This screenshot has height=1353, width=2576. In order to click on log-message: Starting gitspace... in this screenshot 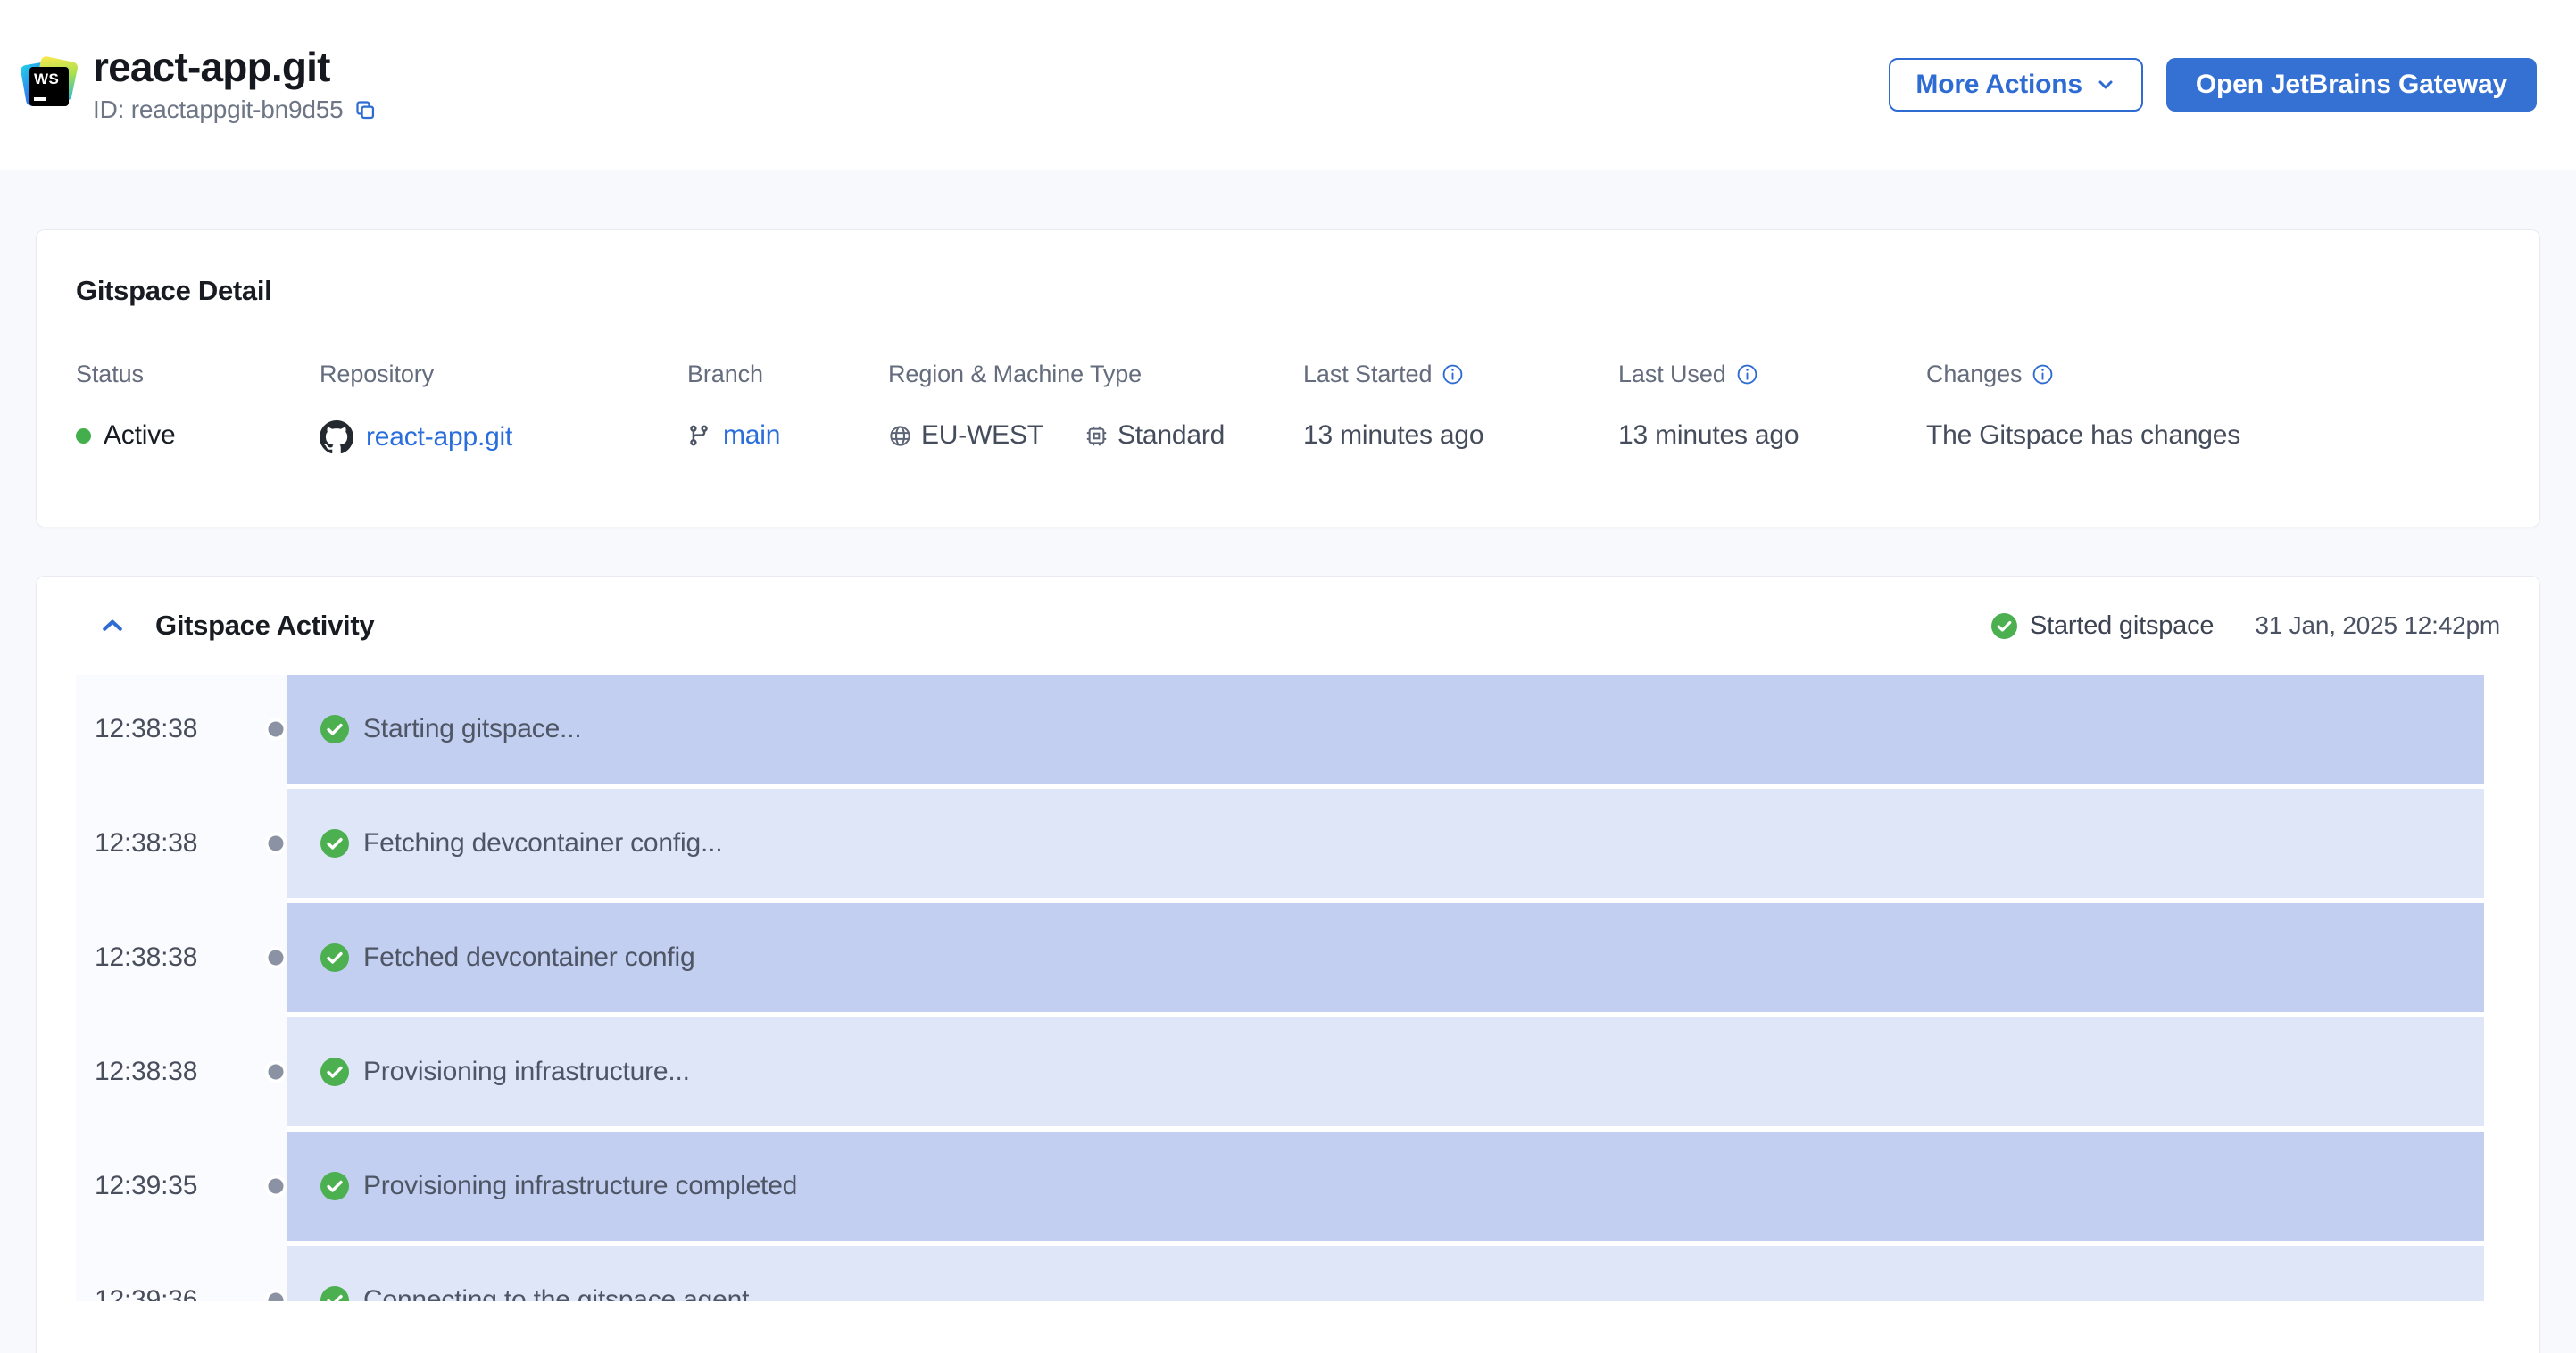, I will do `click(472, 728)`.